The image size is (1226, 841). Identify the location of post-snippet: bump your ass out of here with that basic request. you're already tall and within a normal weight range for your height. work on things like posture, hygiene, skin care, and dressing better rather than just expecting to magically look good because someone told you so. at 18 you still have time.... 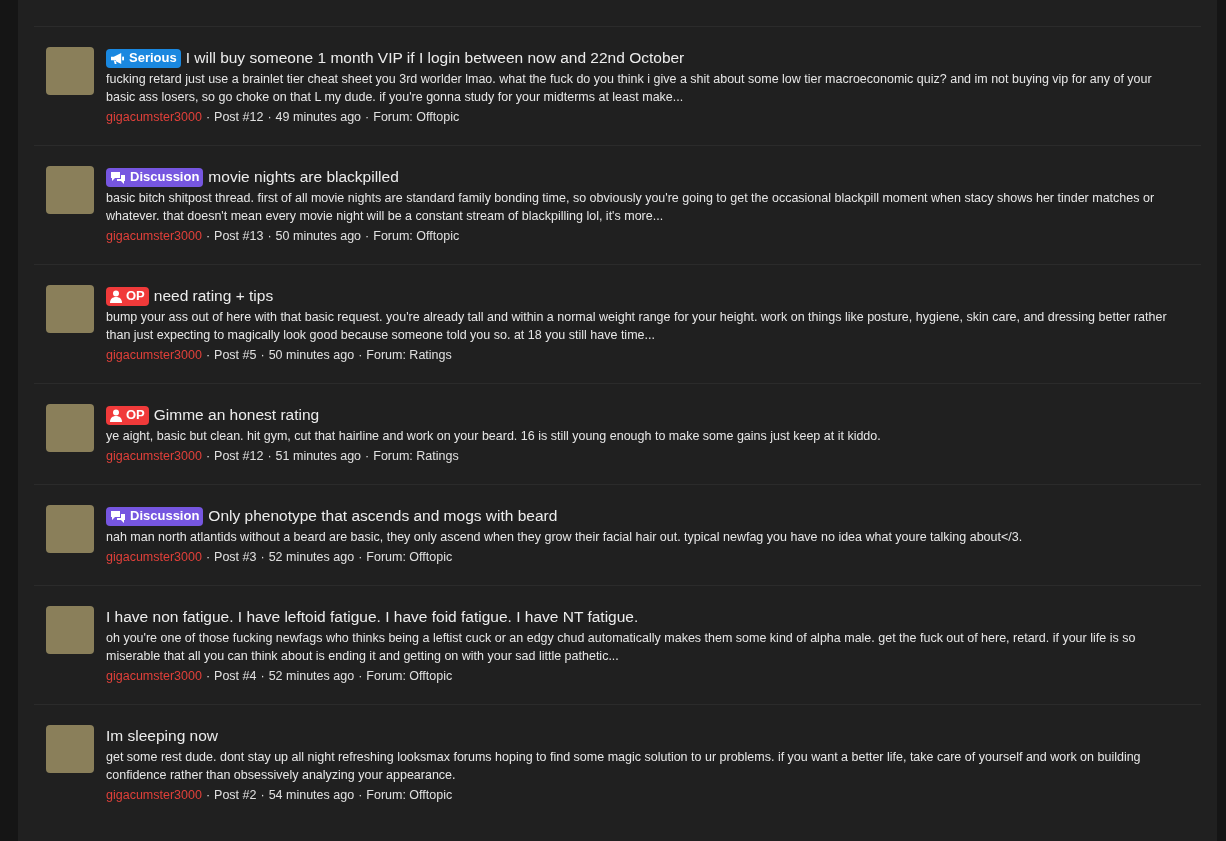
(637, 326).